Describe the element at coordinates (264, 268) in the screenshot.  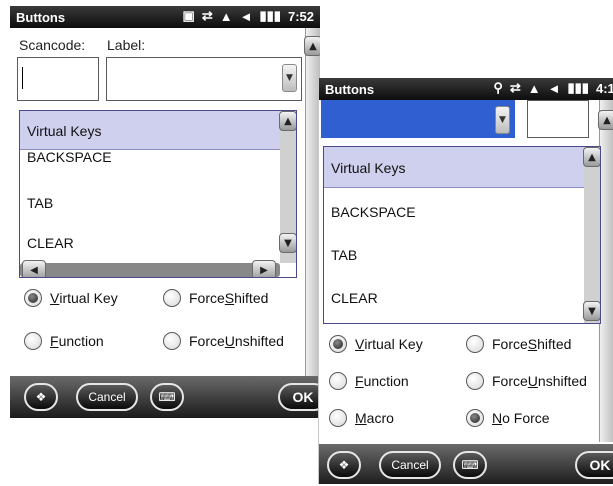
I see `scroll-right-icon: ▶` at that location.